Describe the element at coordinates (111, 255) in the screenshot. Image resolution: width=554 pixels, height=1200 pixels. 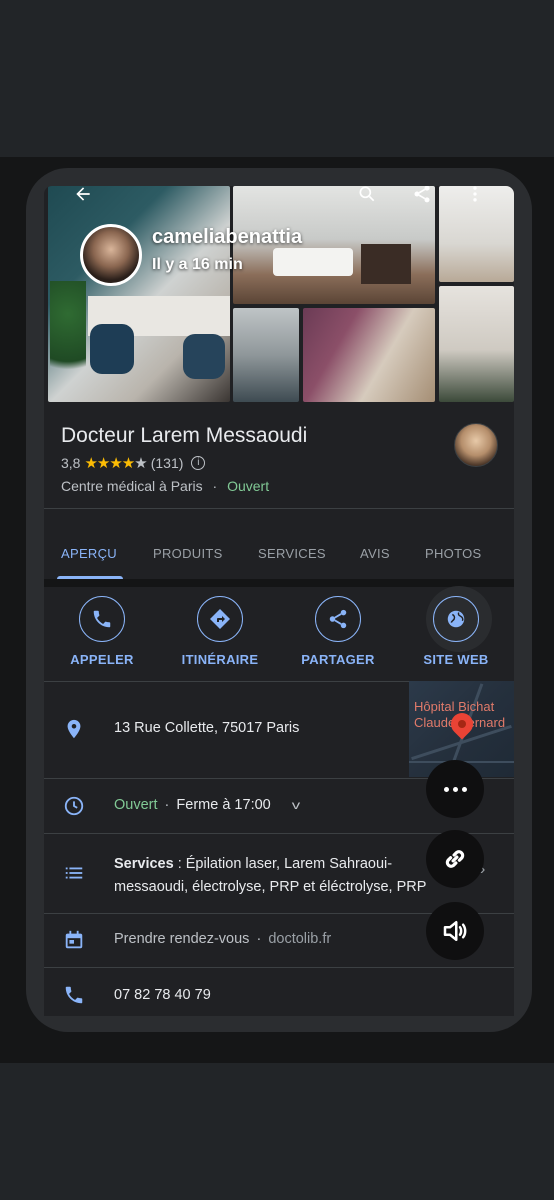
I see `story-avatar` at that location.